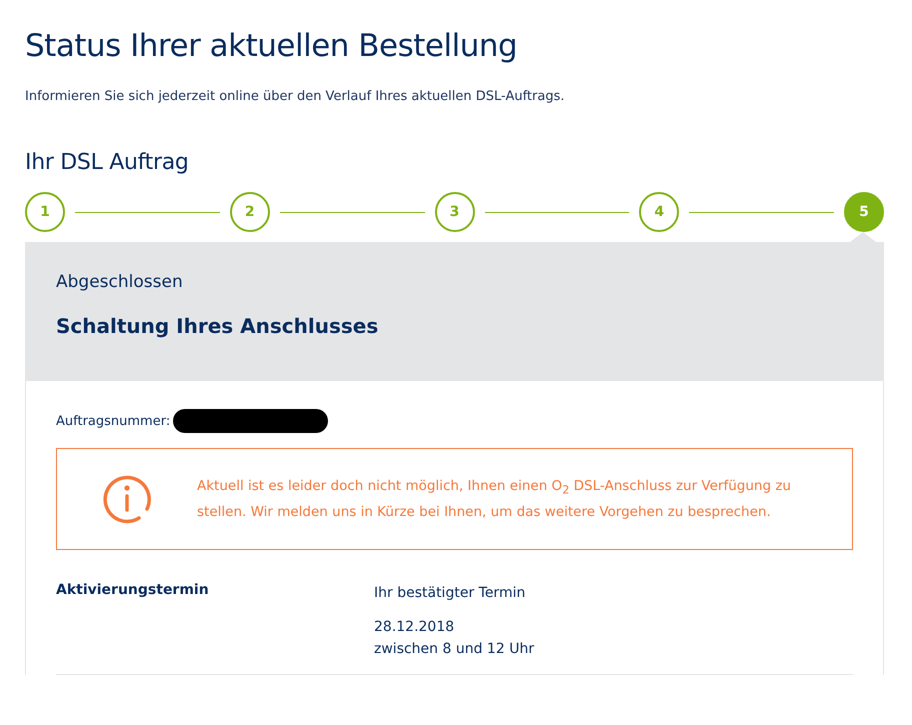  Describe the element at coordinates (659, 212) in the screenshot. I see `step-circle: 4` at that location.